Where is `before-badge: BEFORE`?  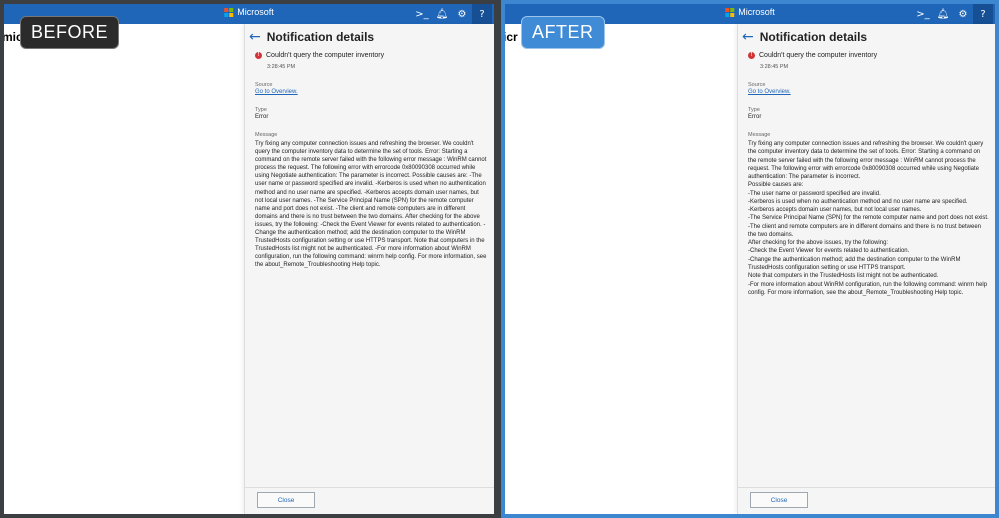 before-badge: BEFORE is located at coordinates (70, 32).